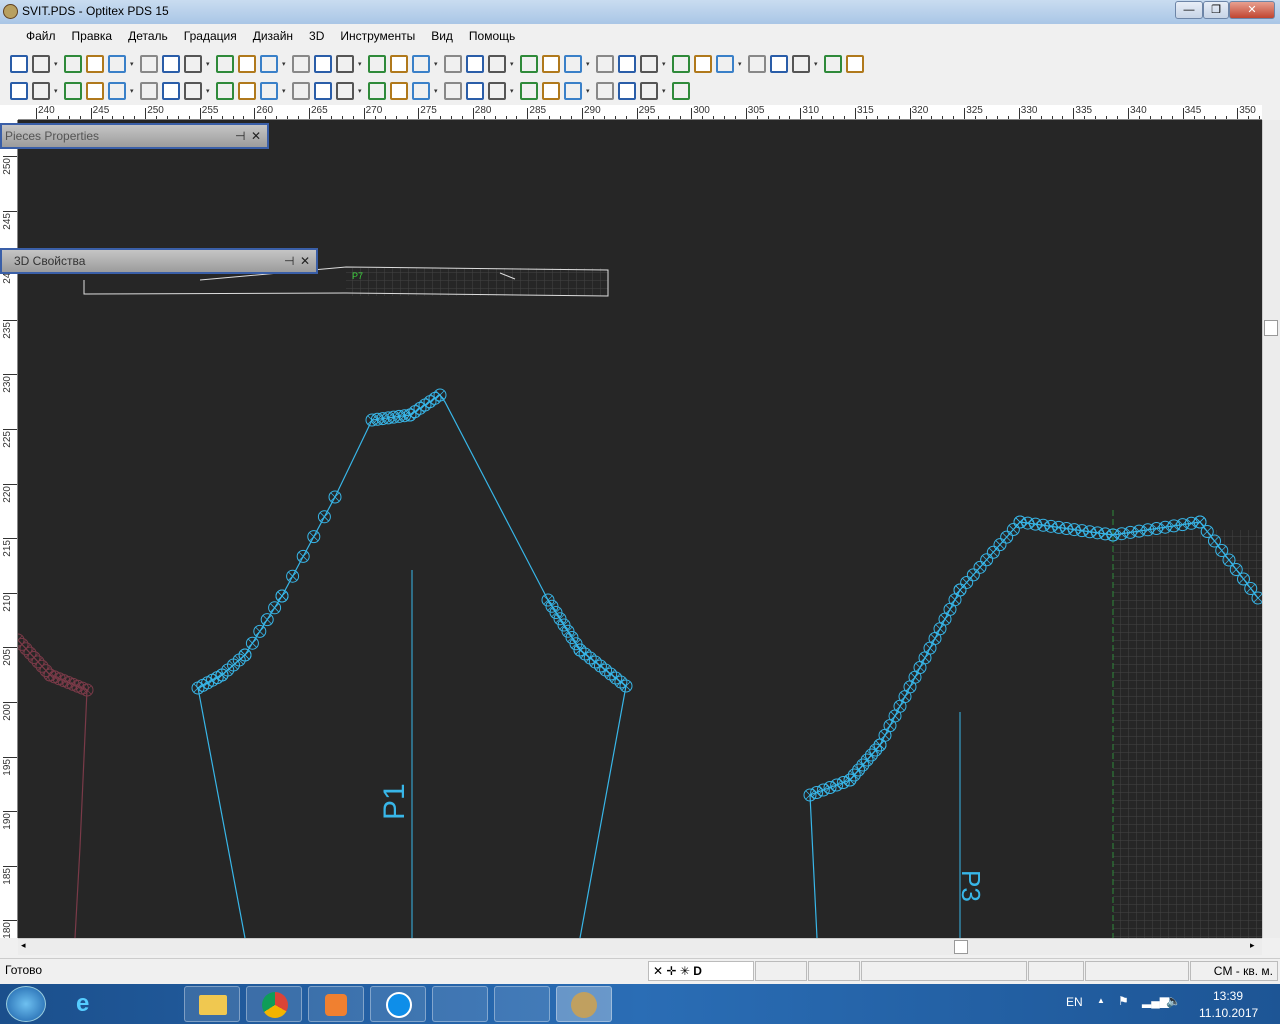 The image size is (1280, 1024). I want to click on menu-item-0: Файл, so click(41, 36).